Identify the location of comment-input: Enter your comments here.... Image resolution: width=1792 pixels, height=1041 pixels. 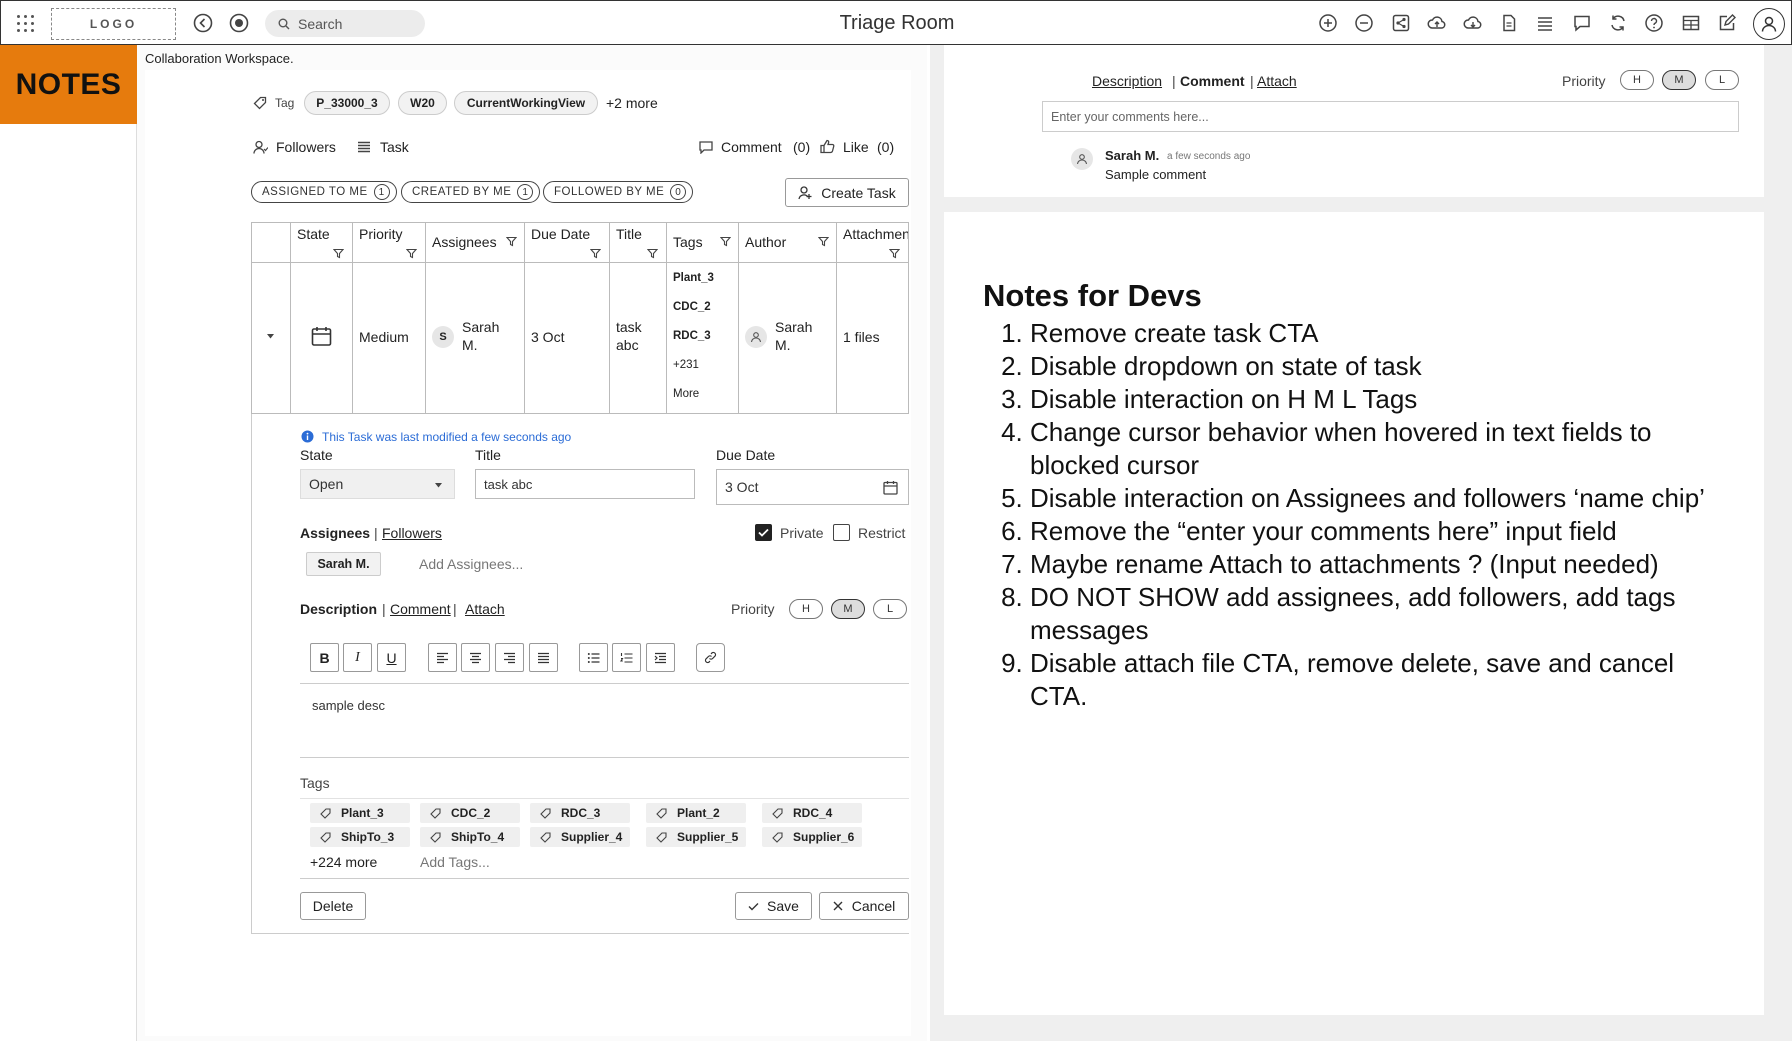
(1390, 116).